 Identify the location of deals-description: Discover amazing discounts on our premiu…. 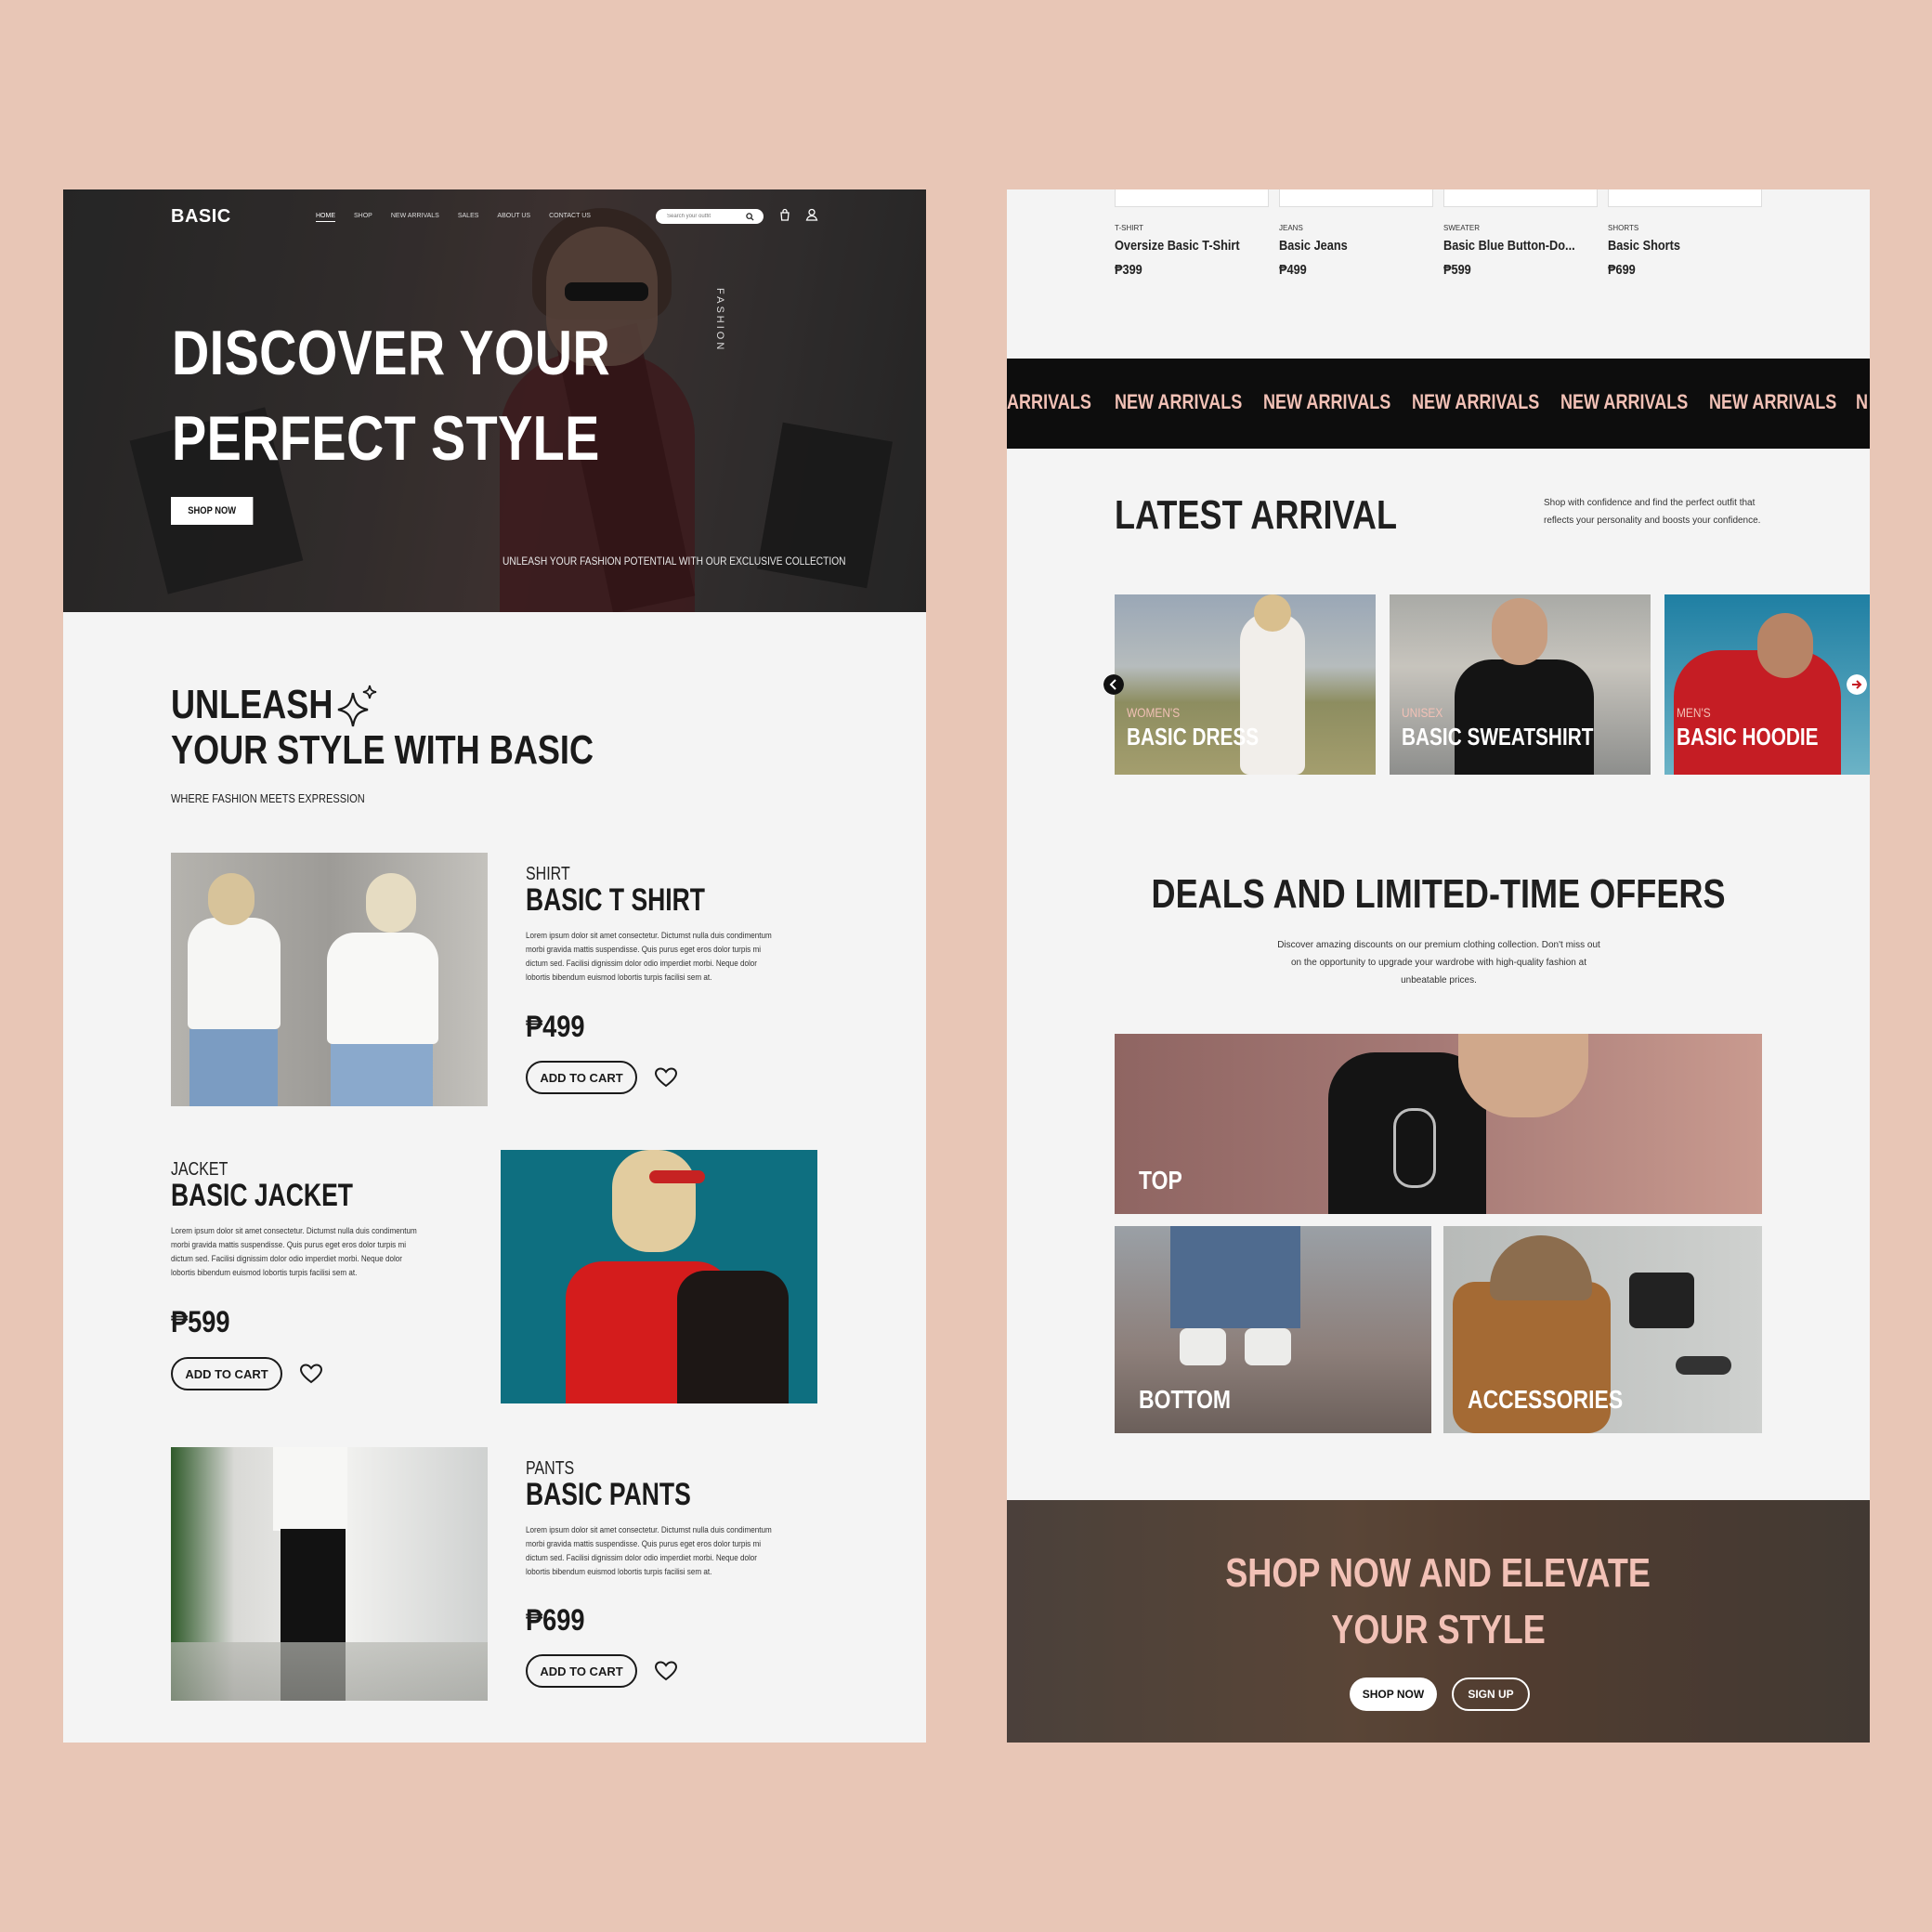
(1438, 963).